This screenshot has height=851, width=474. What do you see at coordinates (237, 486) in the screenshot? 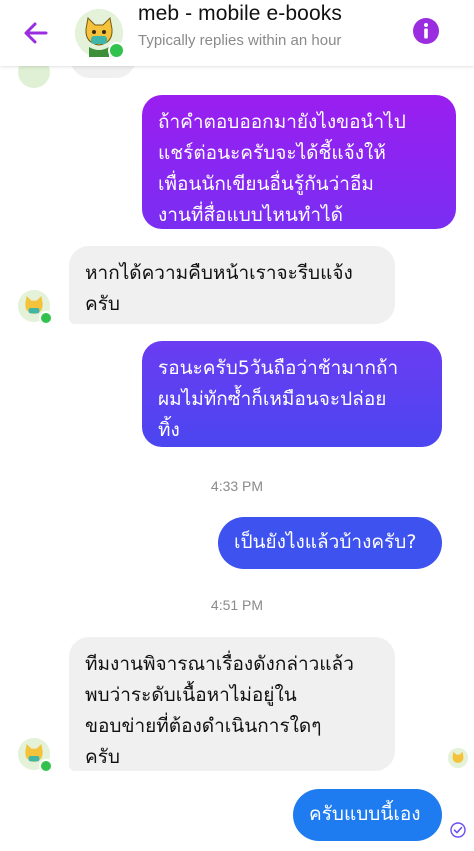
I see `timestamp: 4:33 PM` at bounding box center [237, 486].